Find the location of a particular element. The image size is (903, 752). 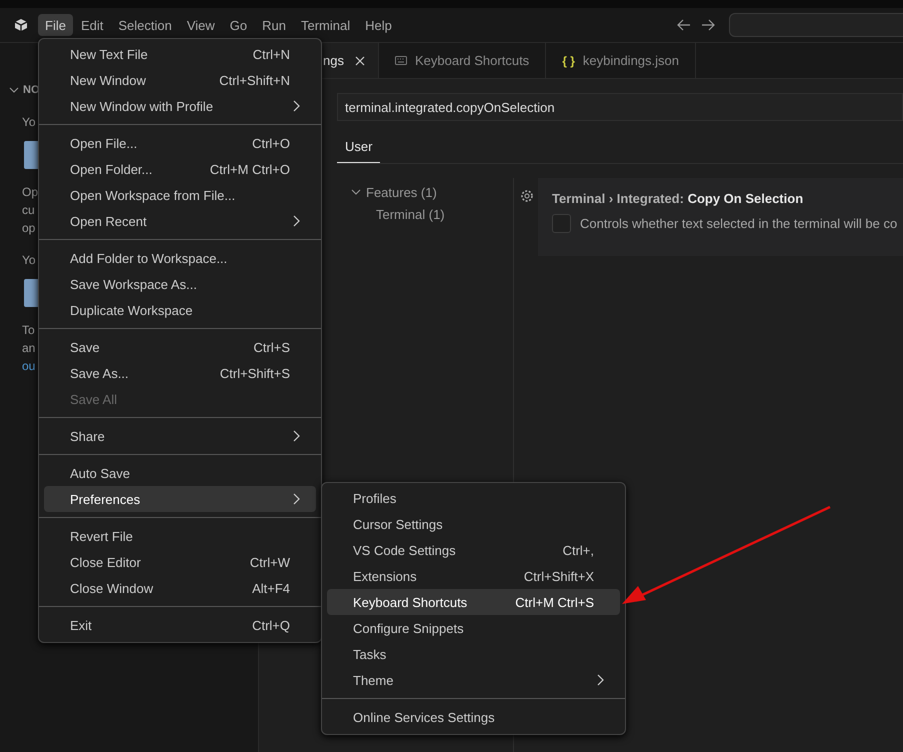

setting-category: Terminal › Integrated: is located at coordinates (618, 198).